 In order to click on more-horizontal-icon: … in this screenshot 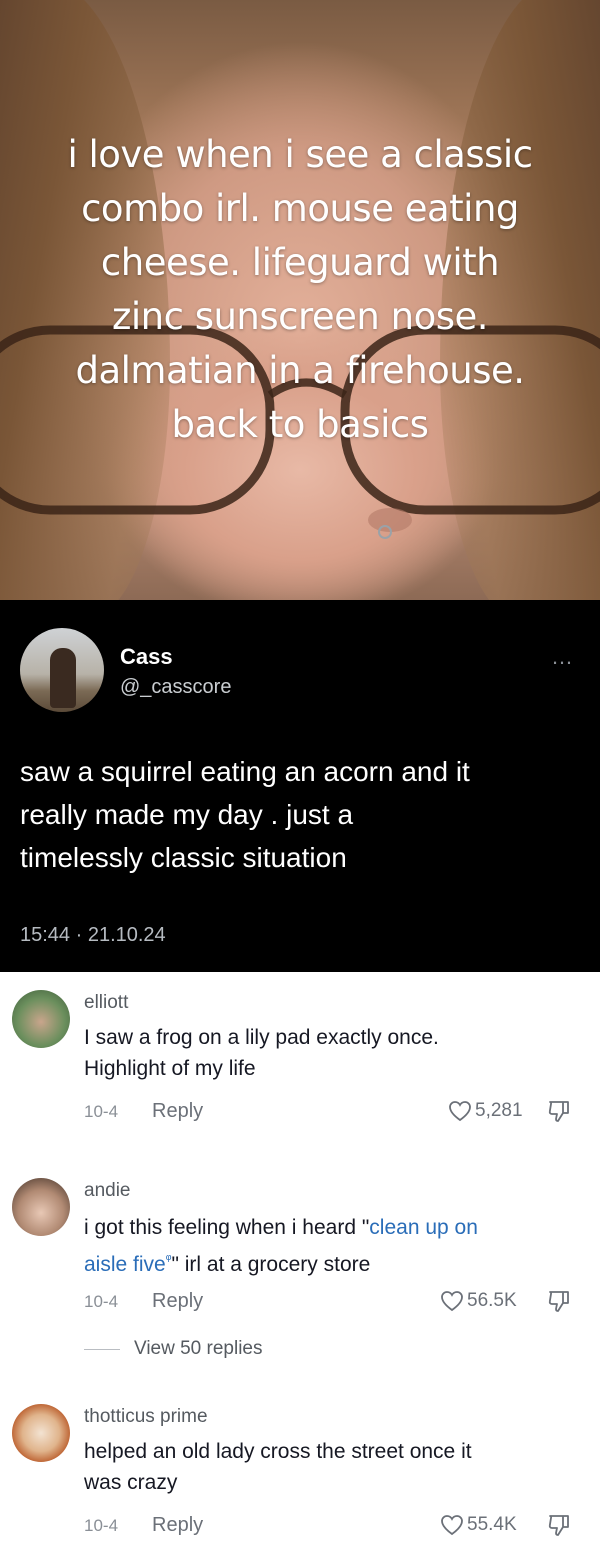, I will do `click(562, 657)`.